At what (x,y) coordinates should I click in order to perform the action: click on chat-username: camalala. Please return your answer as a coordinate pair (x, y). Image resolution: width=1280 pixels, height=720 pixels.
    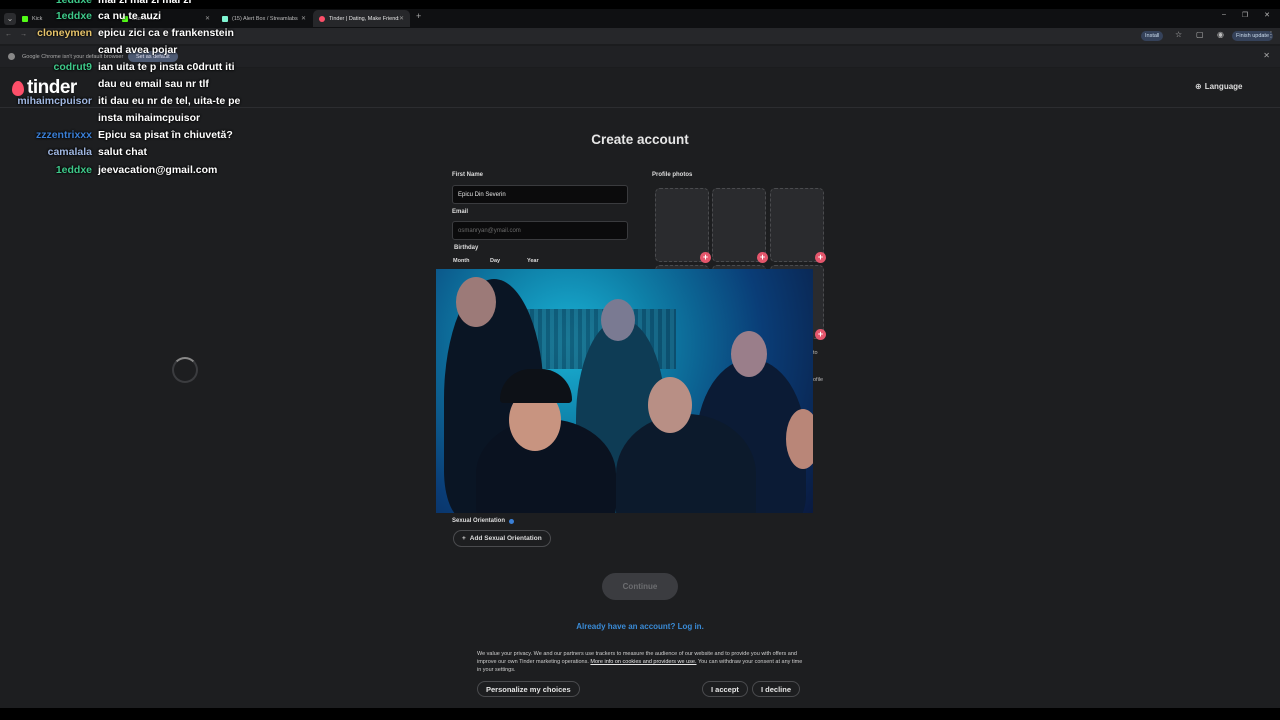
    Looking at the image, I should click on (69, 152).